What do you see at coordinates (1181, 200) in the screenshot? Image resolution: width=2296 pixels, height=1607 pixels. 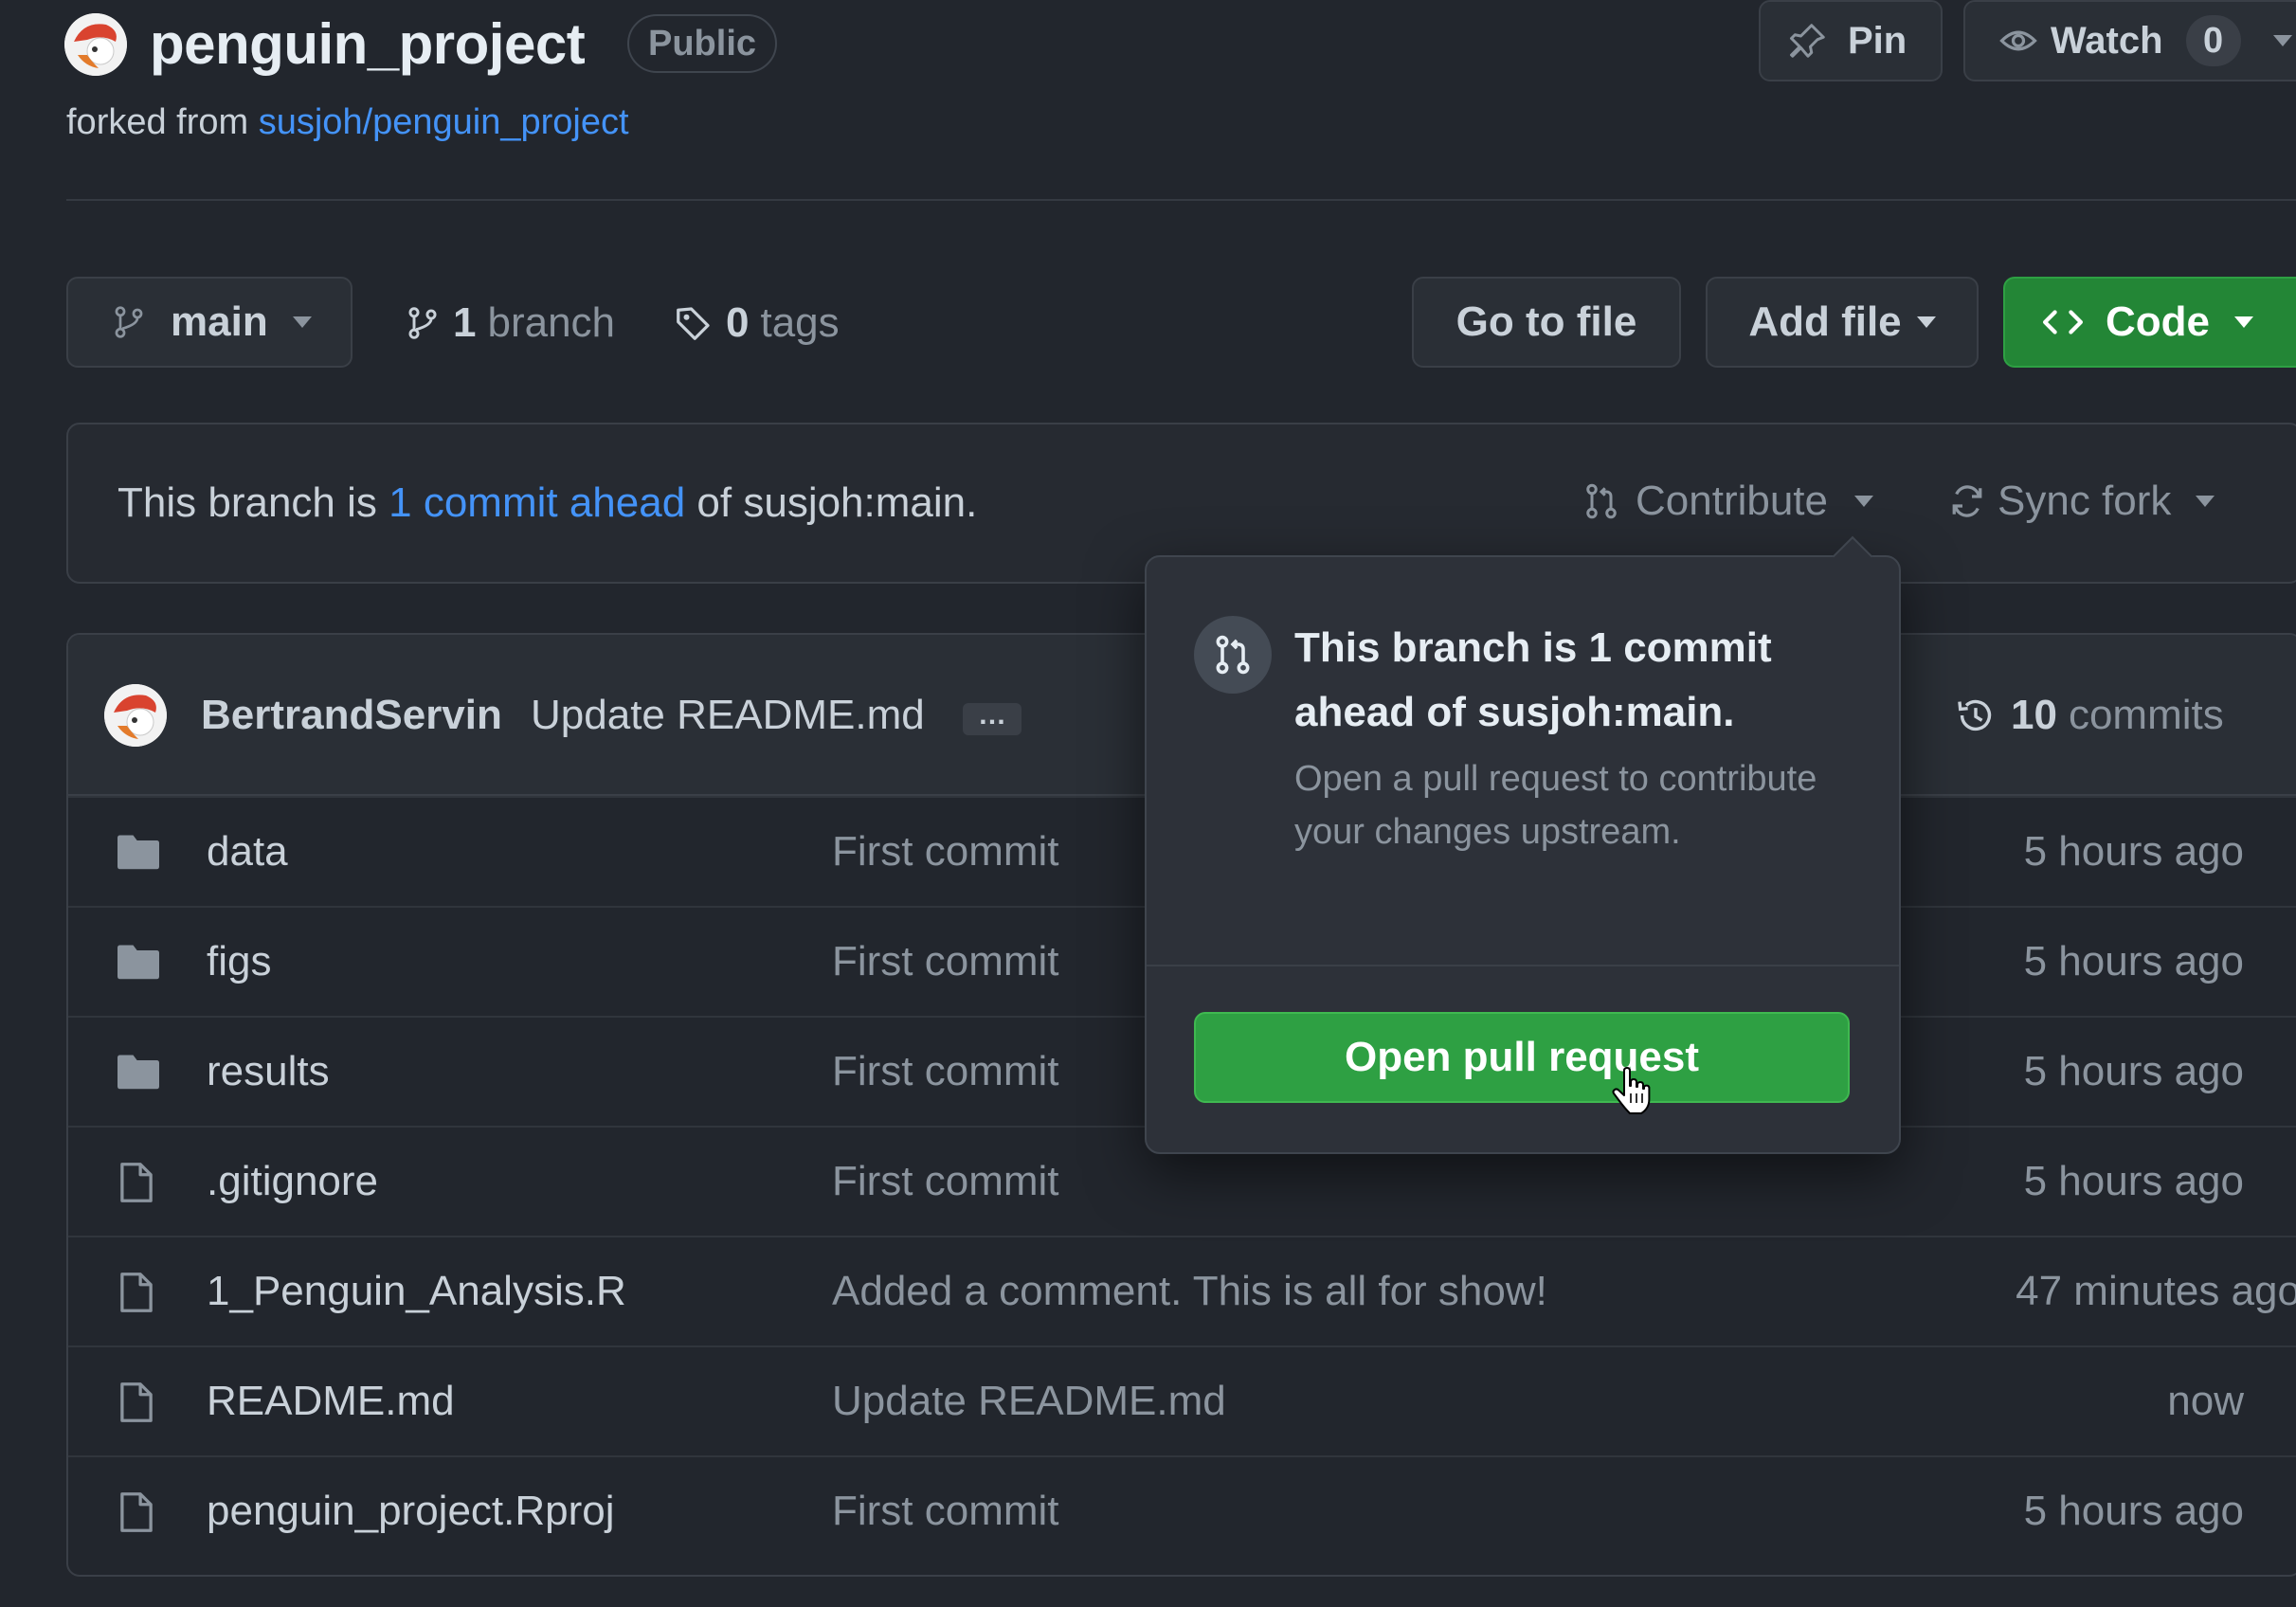 I see `header-divider` at bounding box center [1181, 200].